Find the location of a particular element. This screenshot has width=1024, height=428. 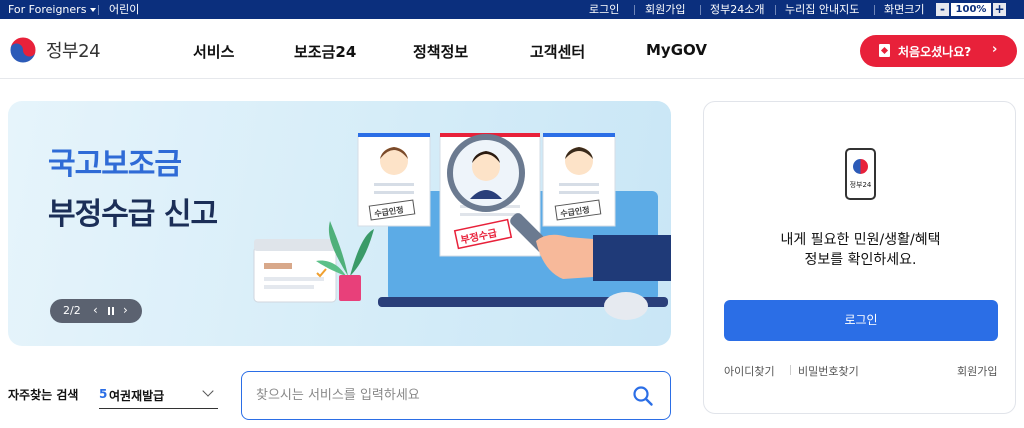

screen-size-label: 화면크기 is located at coordinates (904, 9).